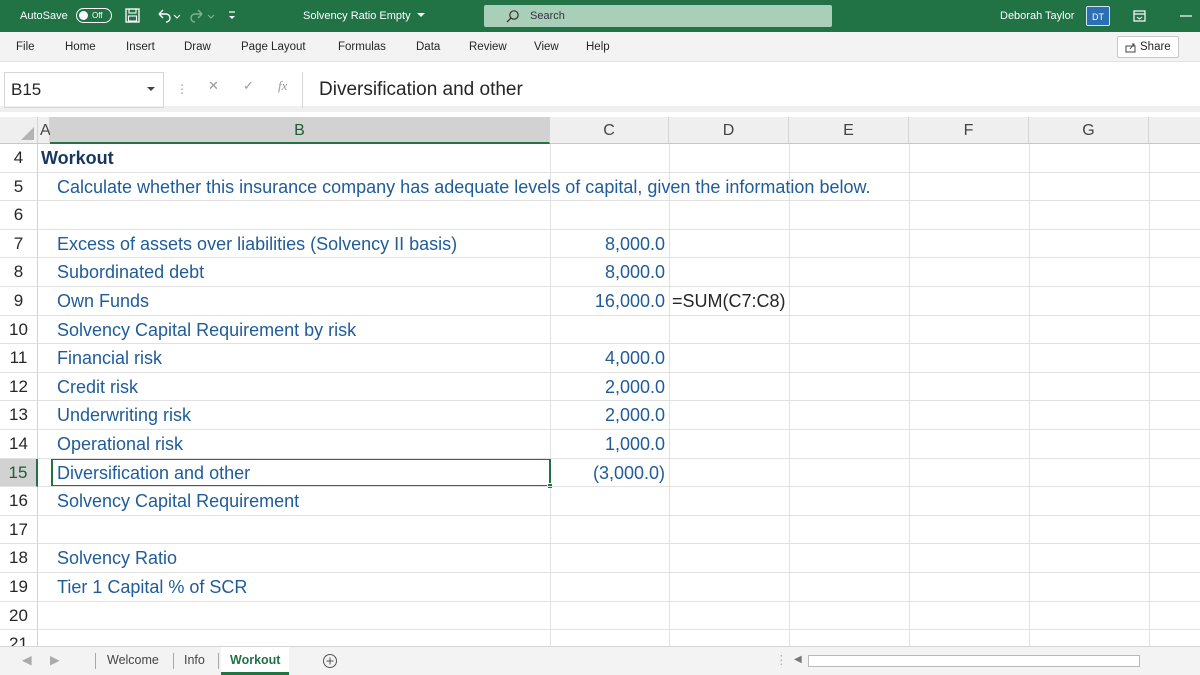  I want to click on tab-draw: Draw, so click(197, 47).